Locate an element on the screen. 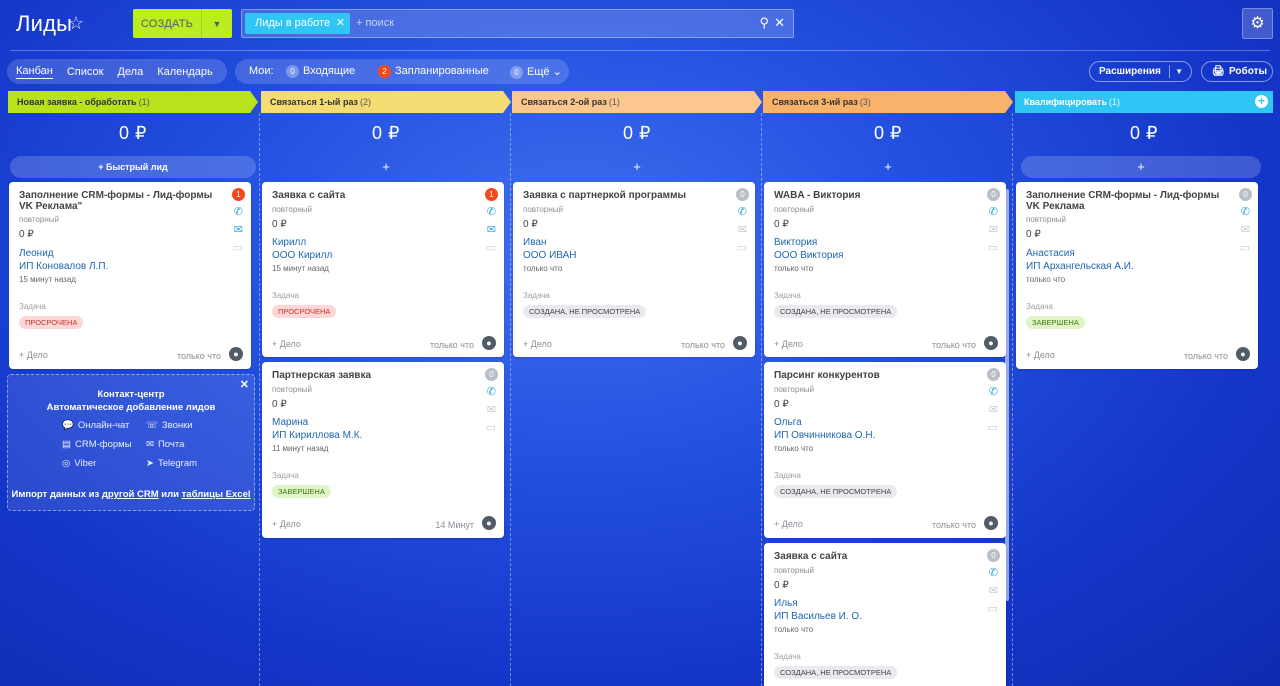 Image resolution: width=1280 pixels, height=686 pixels. channel-online-chat: 💬 Онлайн-чат is located at coordinates (95, 425).